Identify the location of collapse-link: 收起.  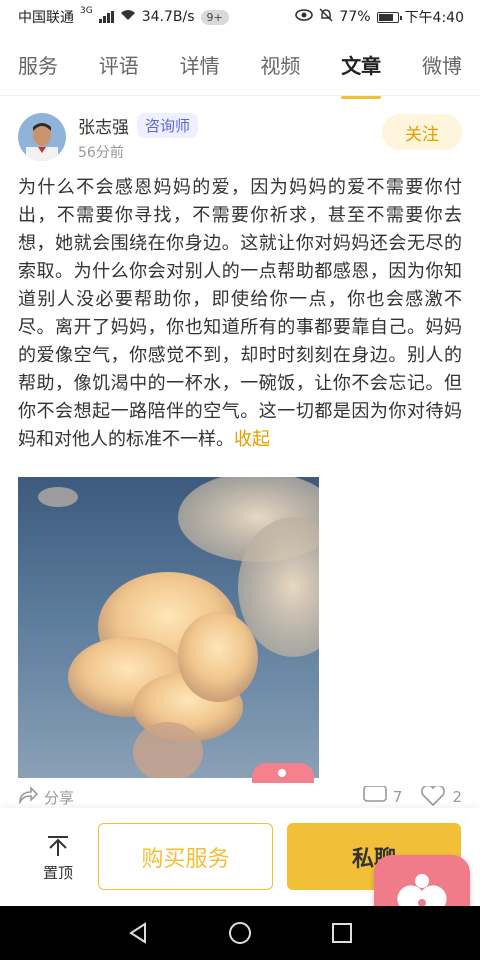
(252, 439).